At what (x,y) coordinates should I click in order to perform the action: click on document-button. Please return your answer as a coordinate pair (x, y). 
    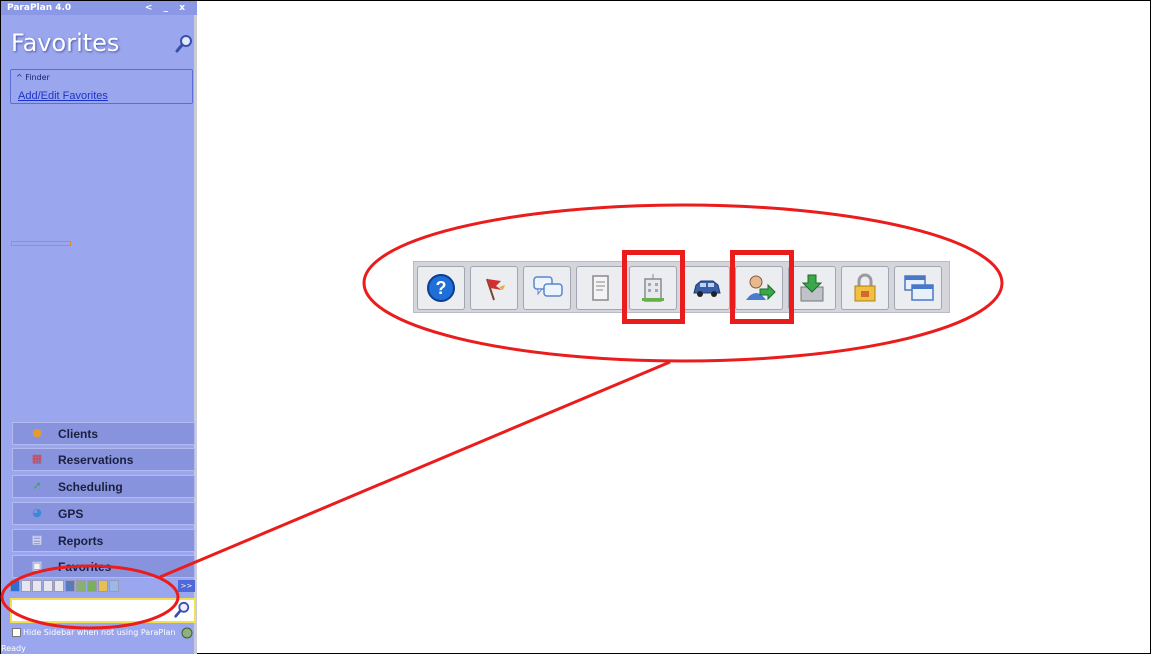
    Looking at the image, I should click on (600, 288).